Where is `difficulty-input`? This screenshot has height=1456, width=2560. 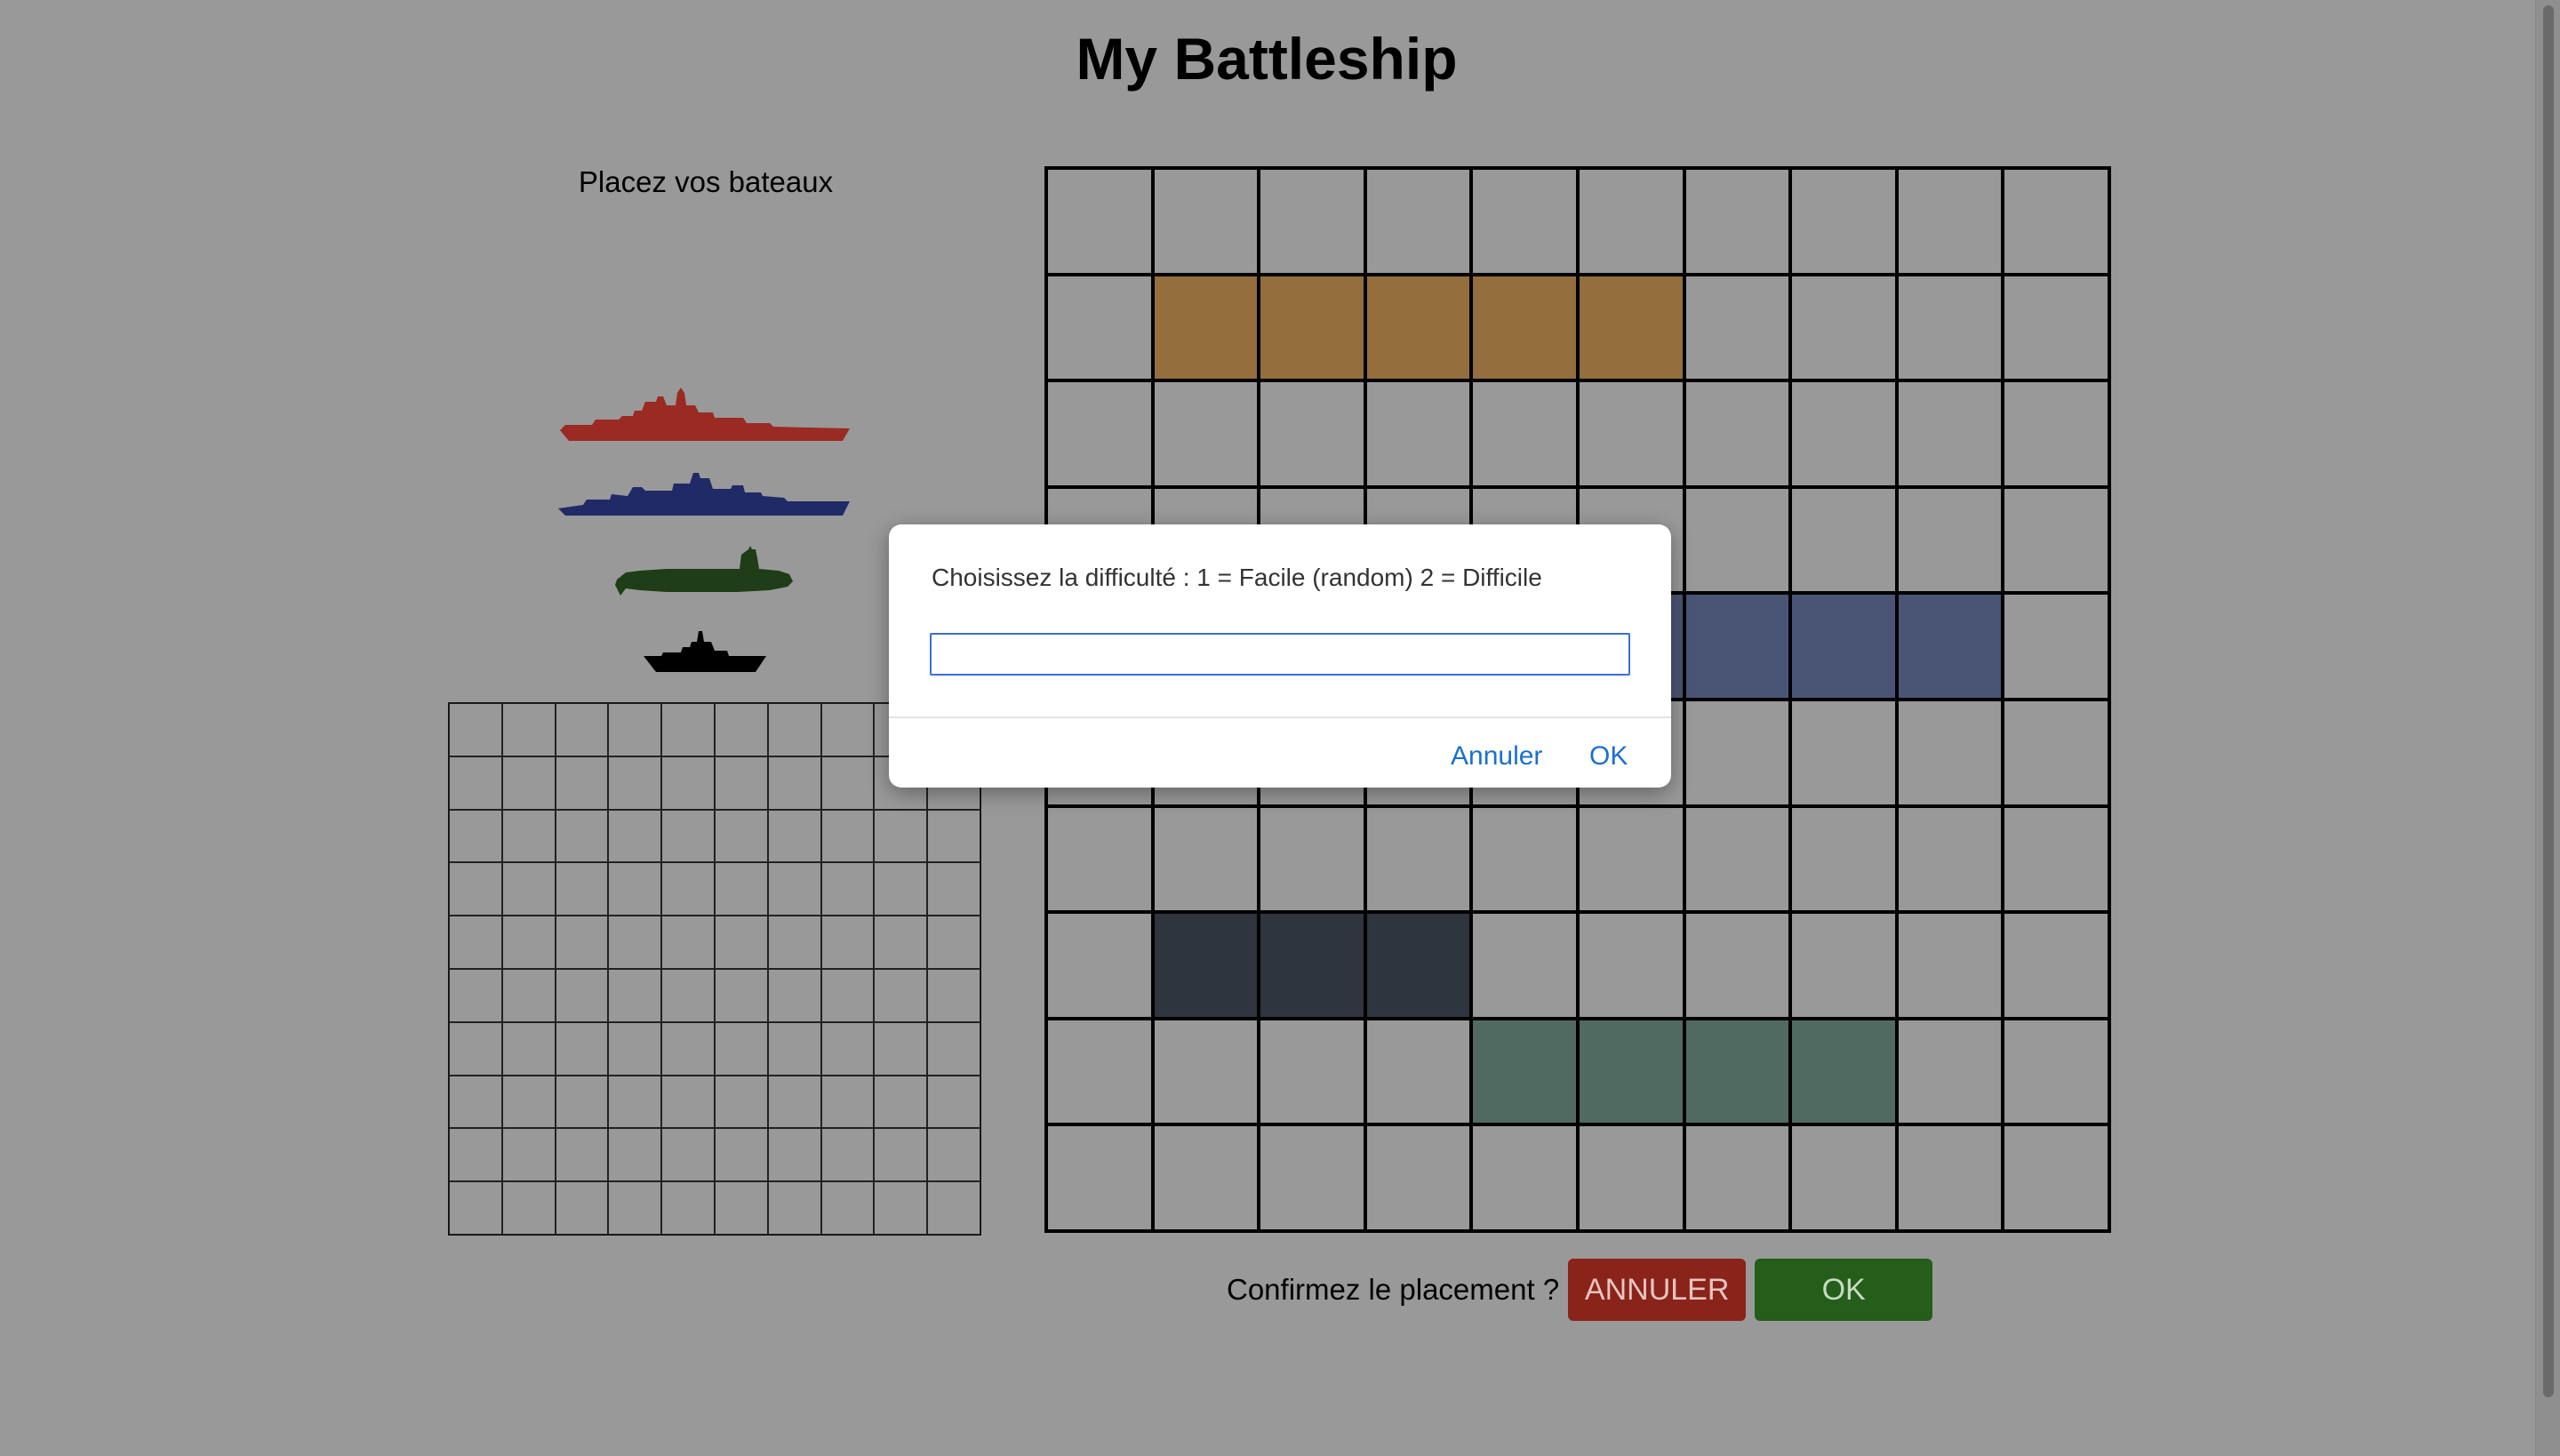
difficulty-input is located at coordinates (1280, 654).